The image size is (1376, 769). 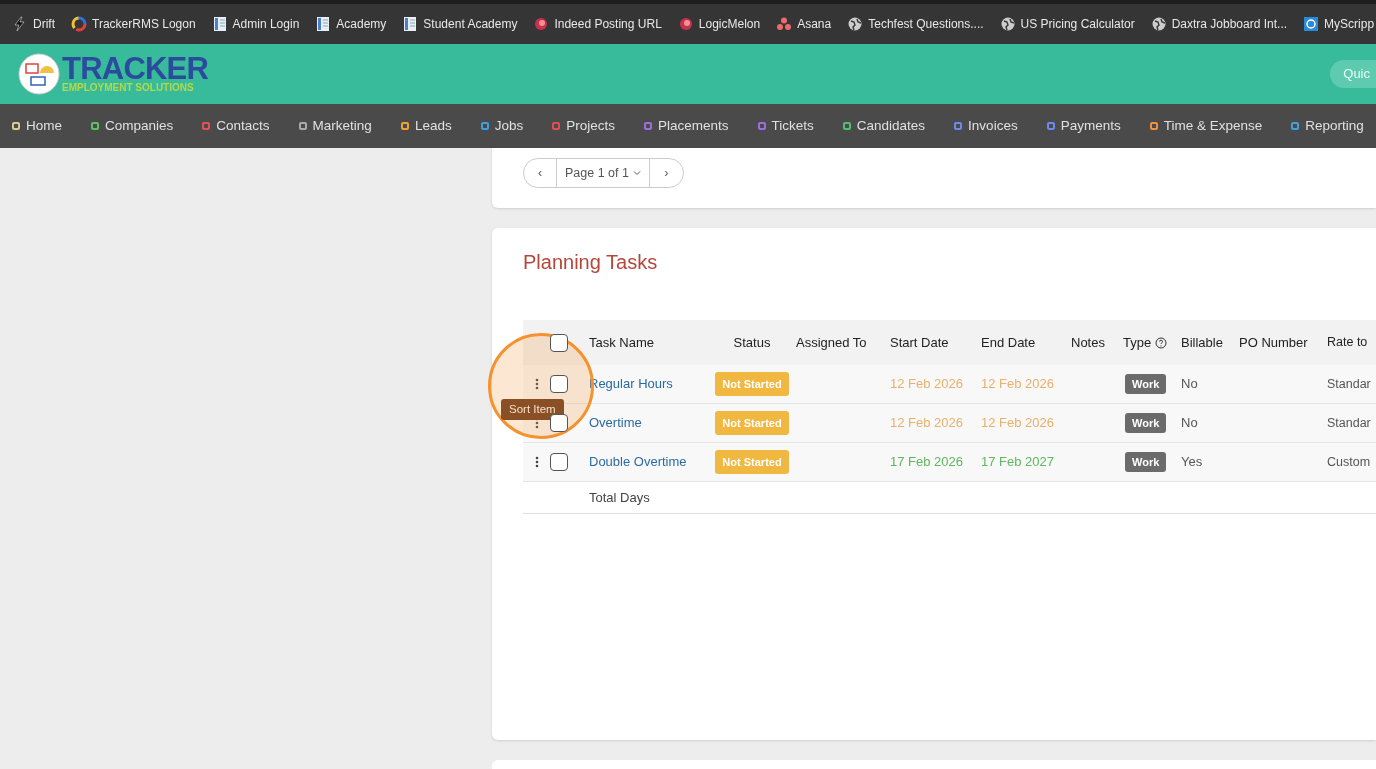 I want to click on chevron-down-icon, so click(x=636, y=173).